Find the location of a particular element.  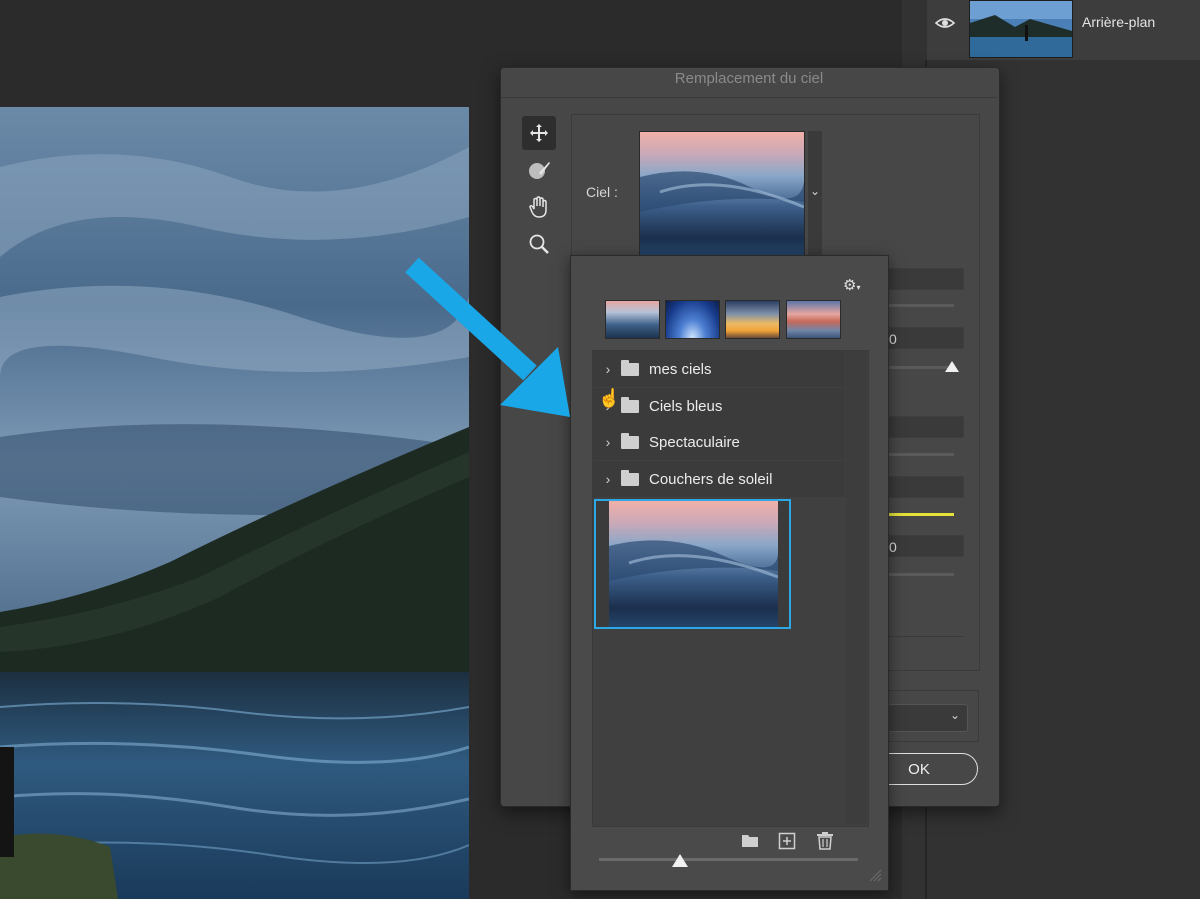

resize-grip-icon is located at coordinates (874, 874).